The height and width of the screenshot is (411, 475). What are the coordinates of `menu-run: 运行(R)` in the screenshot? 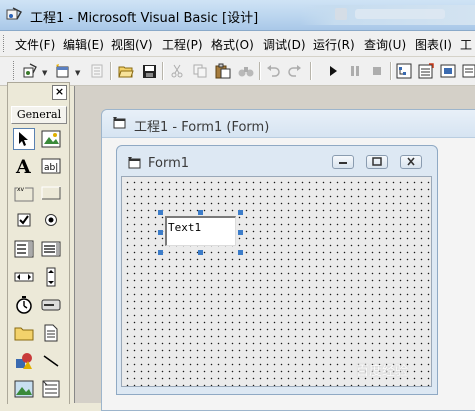 It's located at (334, 44).